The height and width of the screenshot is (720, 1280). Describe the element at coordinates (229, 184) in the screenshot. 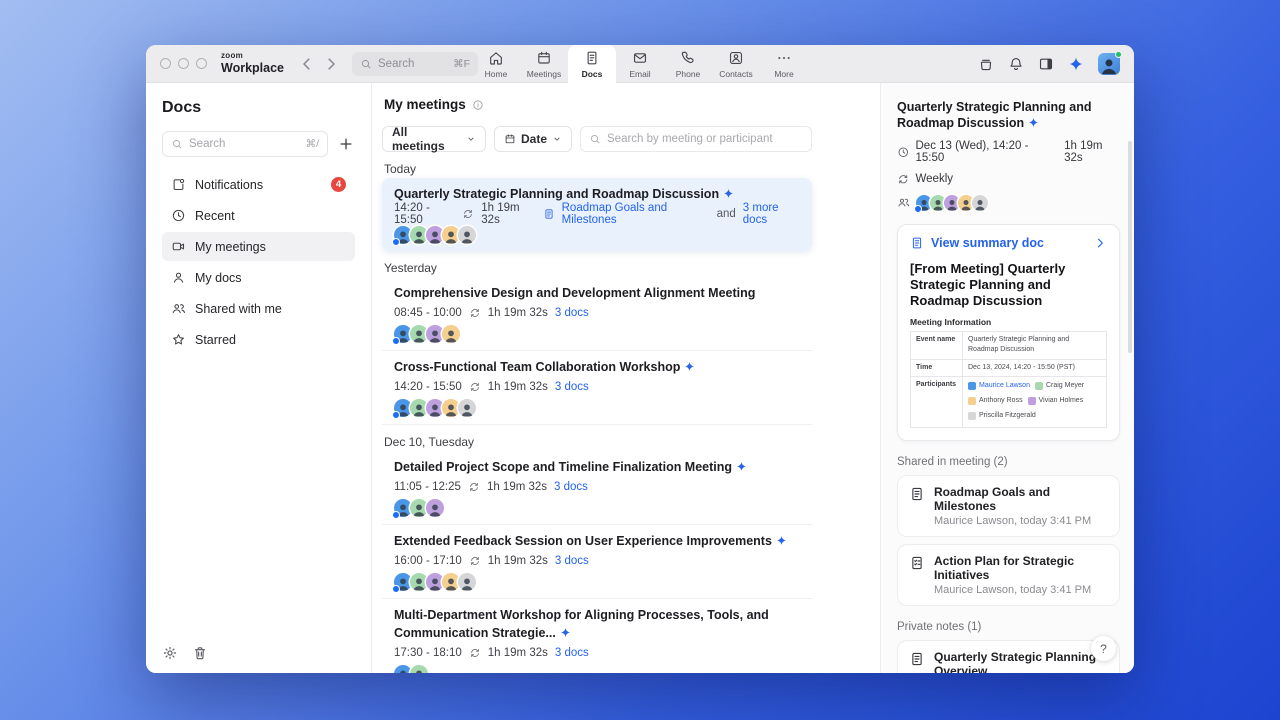

I see `sidebar-item-label: Notifications` at that location.